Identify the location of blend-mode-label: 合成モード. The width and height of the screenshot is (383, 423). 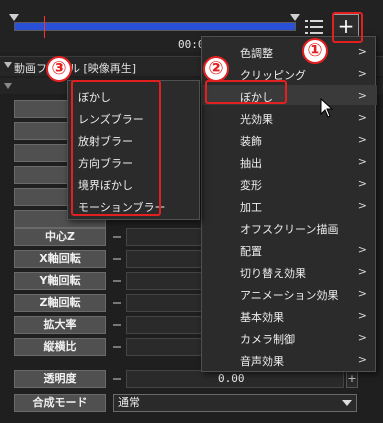
(60, 403).